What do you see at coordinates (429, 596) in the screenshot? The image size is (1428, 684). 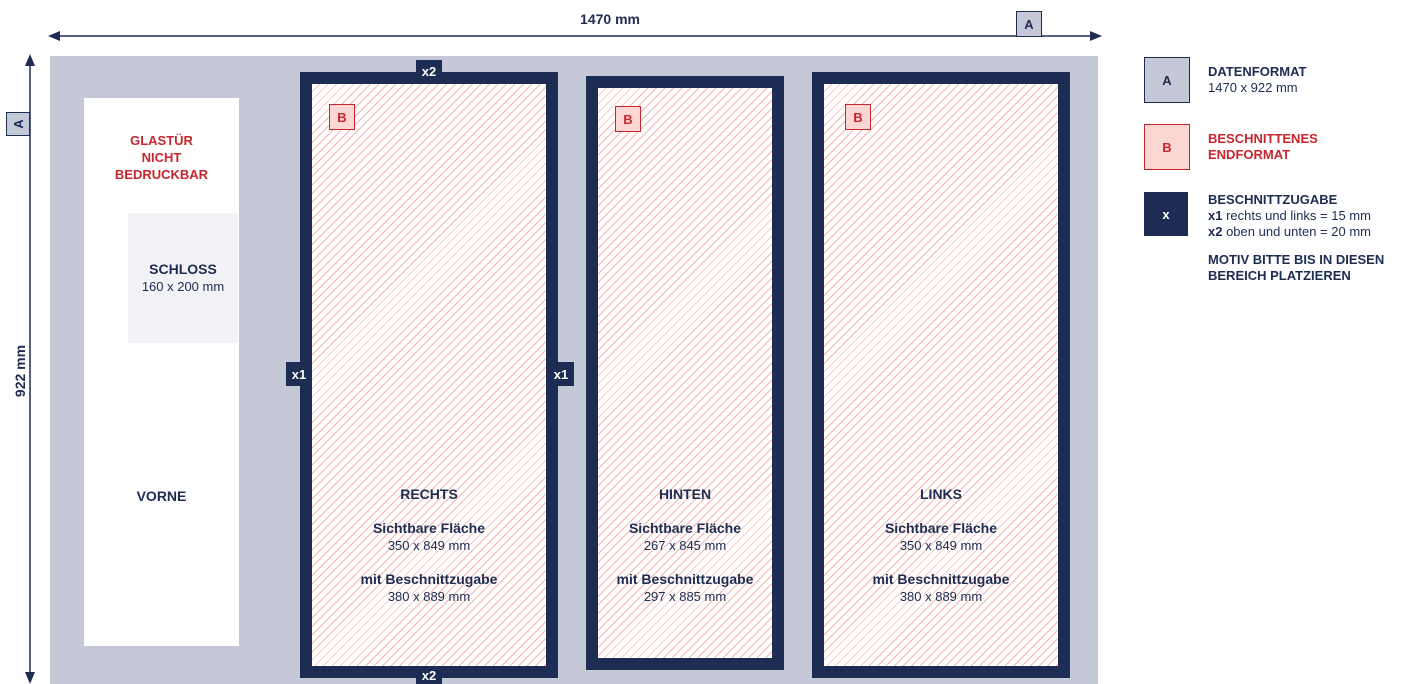 I see `panel-rechts-bleed-size: 380 x 889 mm` at bounding box center [429, 596].